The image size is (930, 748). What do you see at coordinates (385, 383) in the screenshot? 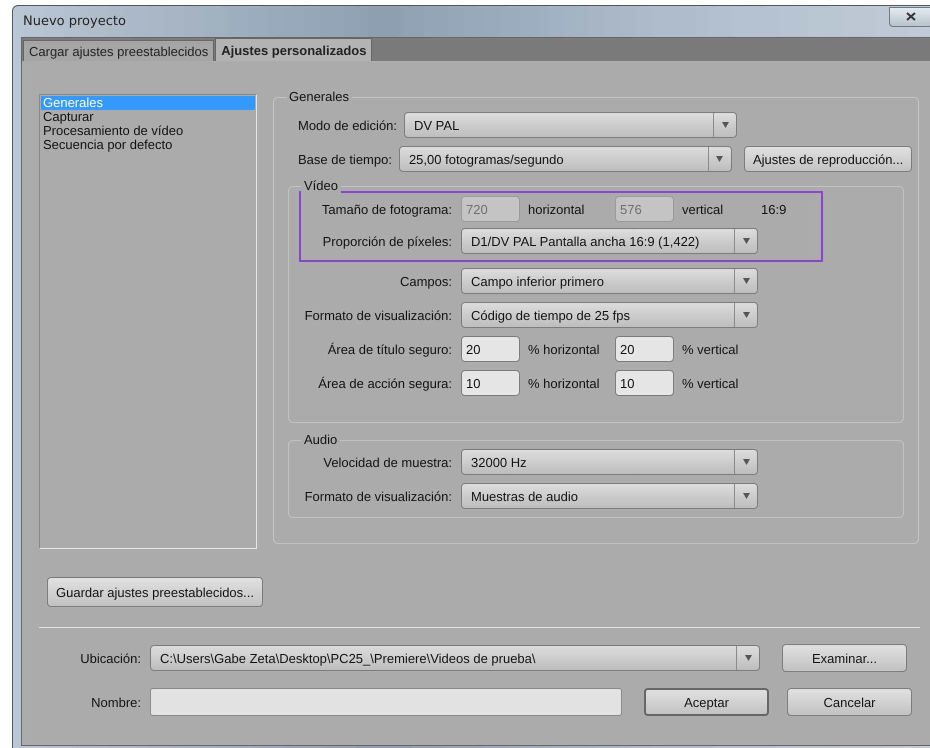
I see `field-label: Área de acción segura:` at bounding box center [385, 383].